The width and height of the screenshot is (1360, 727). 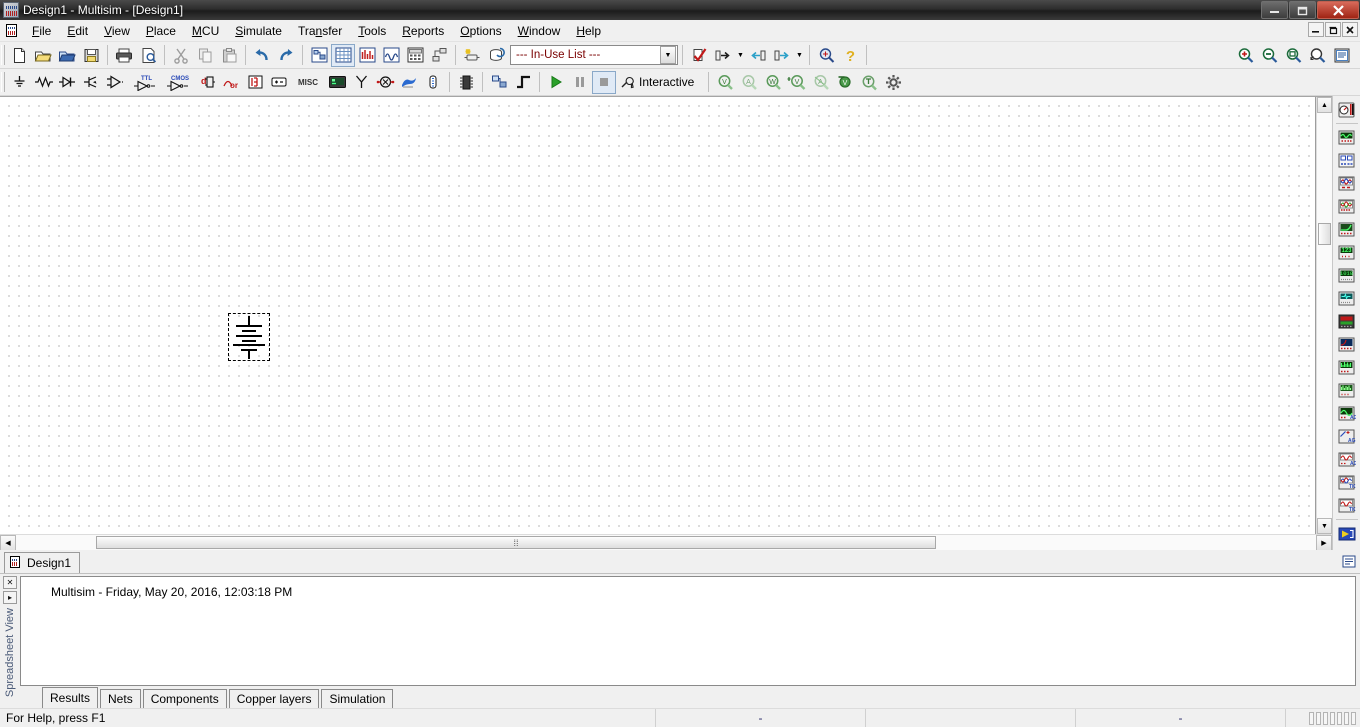 What do you see at coordinates (262, 55) in the screenshot?
I see `undo-icon` at bounding box center [262, 55].